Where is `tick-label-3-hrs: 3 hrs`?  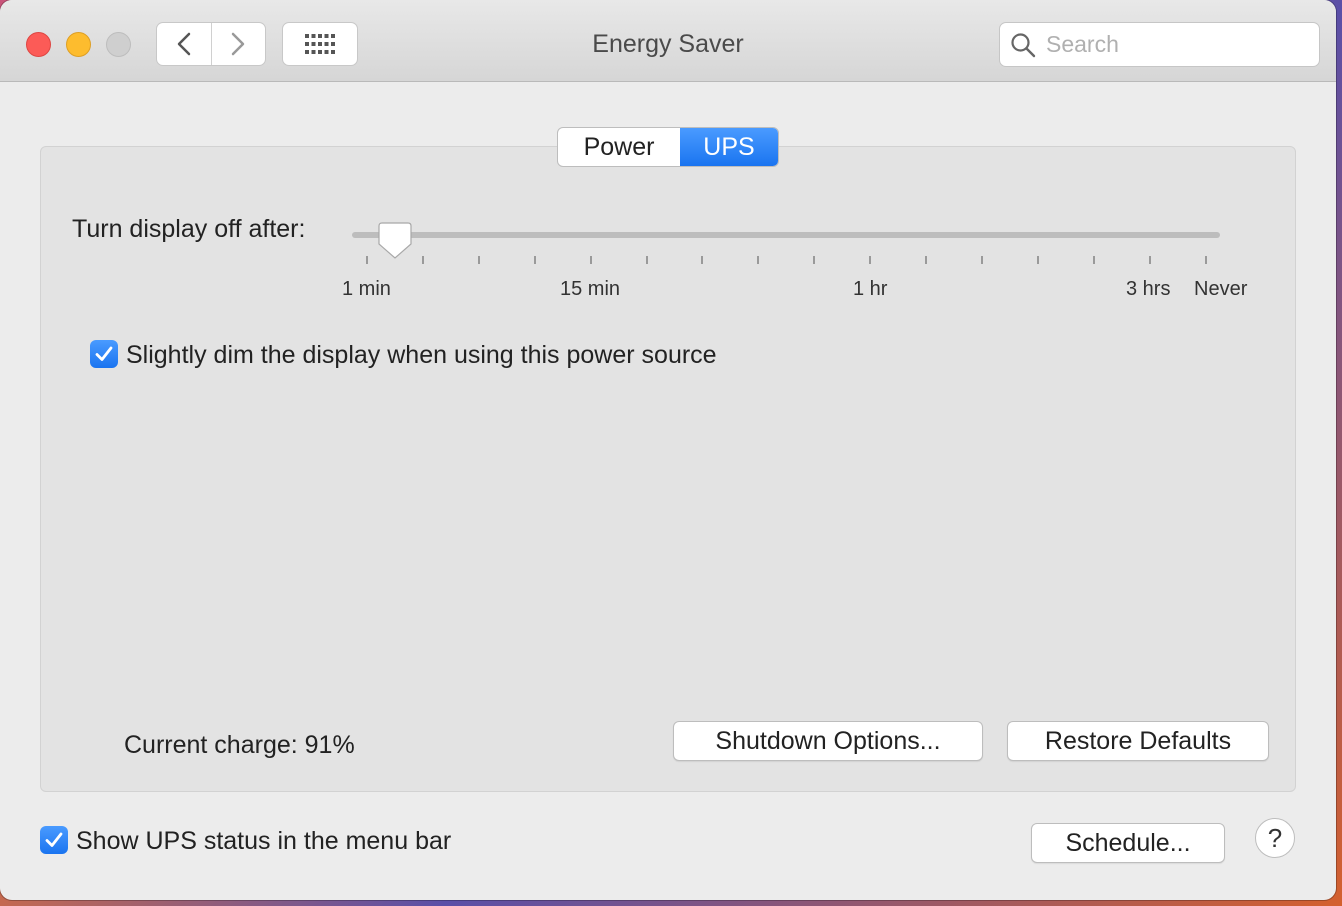 tick-label-3-hrs: 3 hrs is located at coordinates (1148, 289).